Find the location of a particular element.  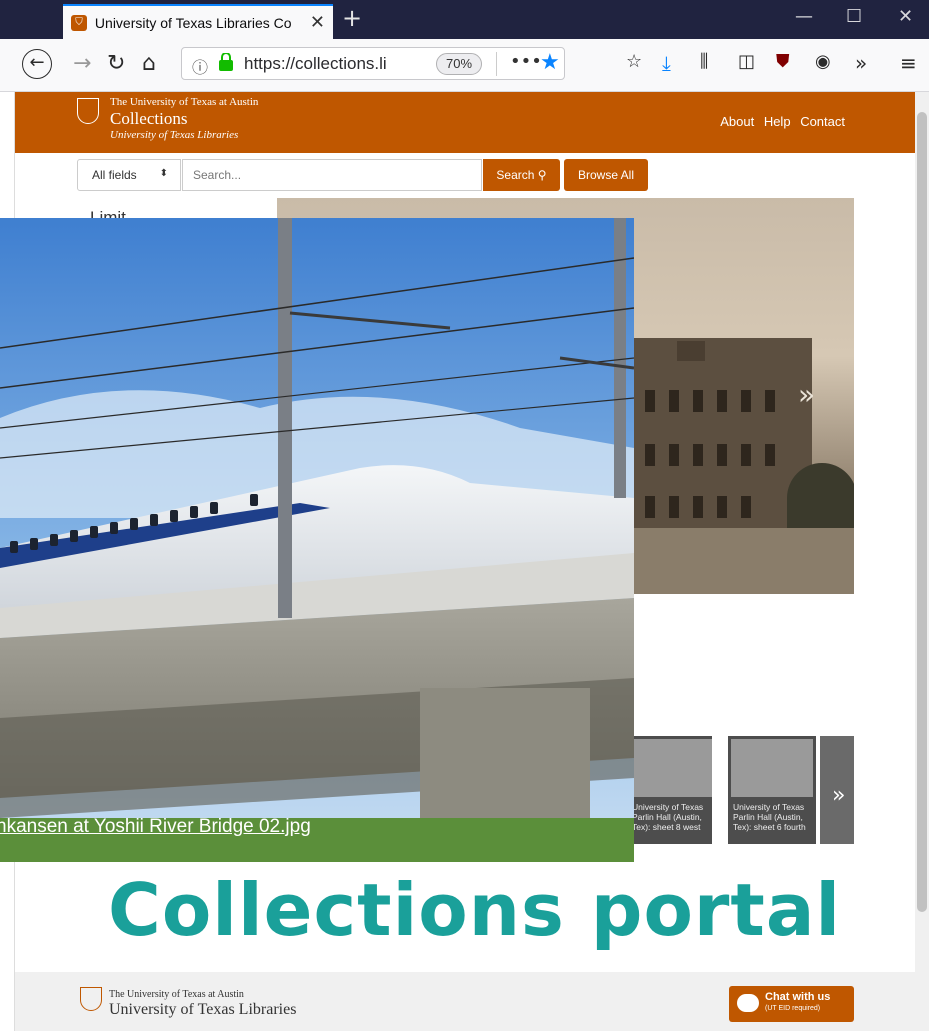

search-button: Search ⚲ is located at coordinates (521, 175).